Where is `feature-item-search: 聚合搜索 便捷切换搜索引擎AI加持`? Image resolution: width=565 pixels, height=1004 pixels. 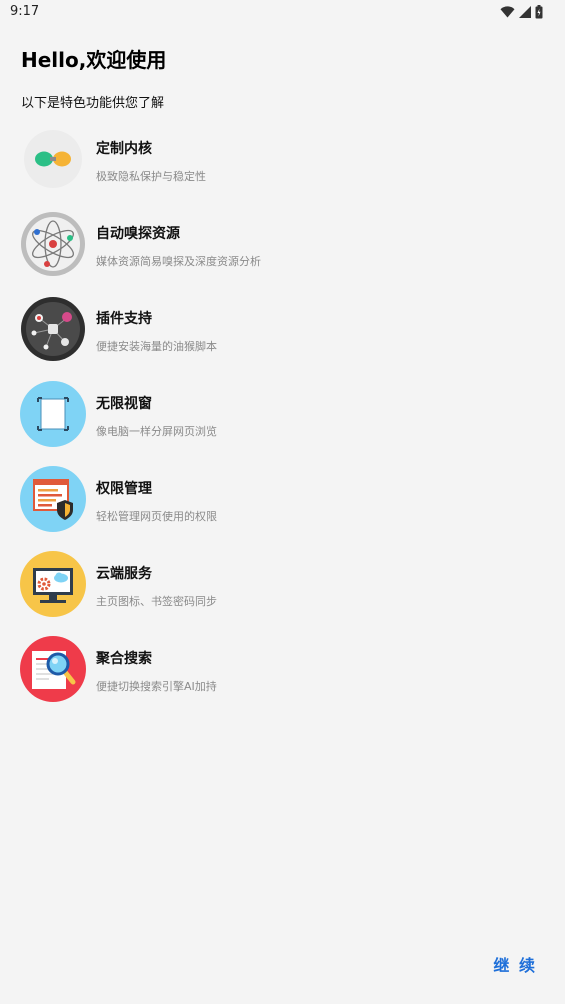 feature-item-search: 聚合搜索 便捷切换搜索引擎AI加持 is located at coordinates (280, 670).